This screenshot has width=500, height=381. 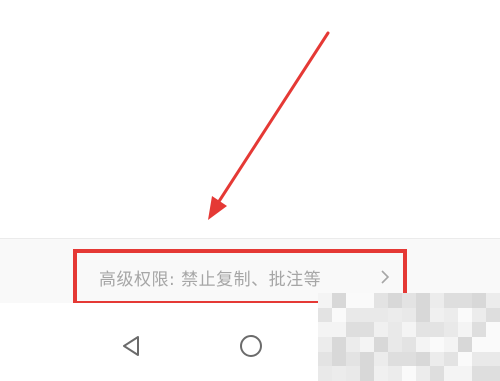 I want to click on home-button, so click(x=251, y=346).